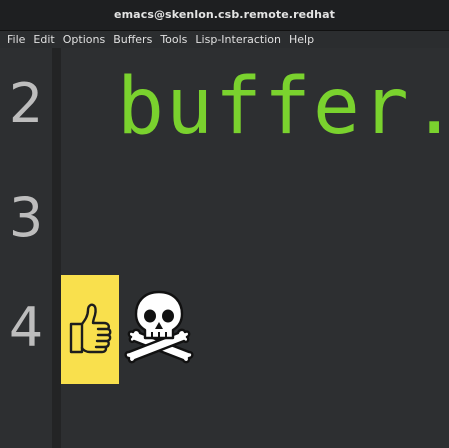  Describe the element at coordinates (90, 329) in the screenshot. I see `thumbs-up-icon` at that location.